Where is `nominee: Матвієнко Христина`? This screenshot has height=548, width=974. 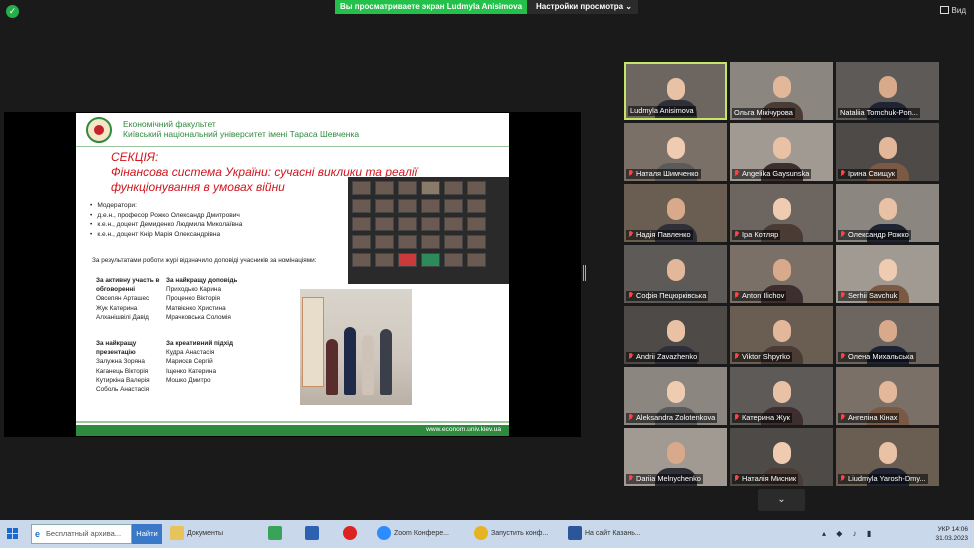
nominee: Матвієнко Христина is located at coordinates (196, 308).